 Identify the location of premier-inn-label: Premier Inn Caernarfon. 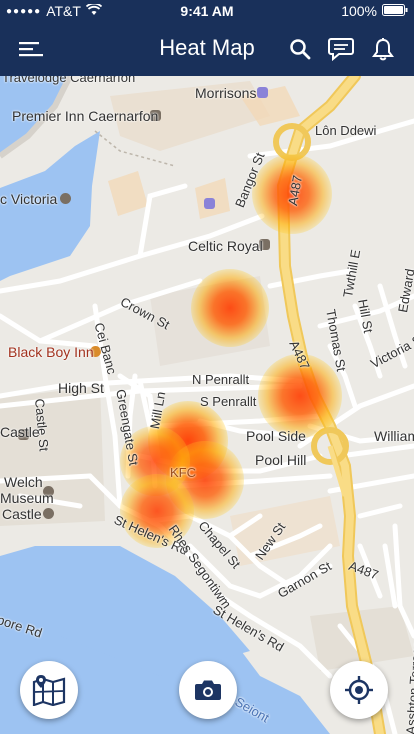
(85, 116).